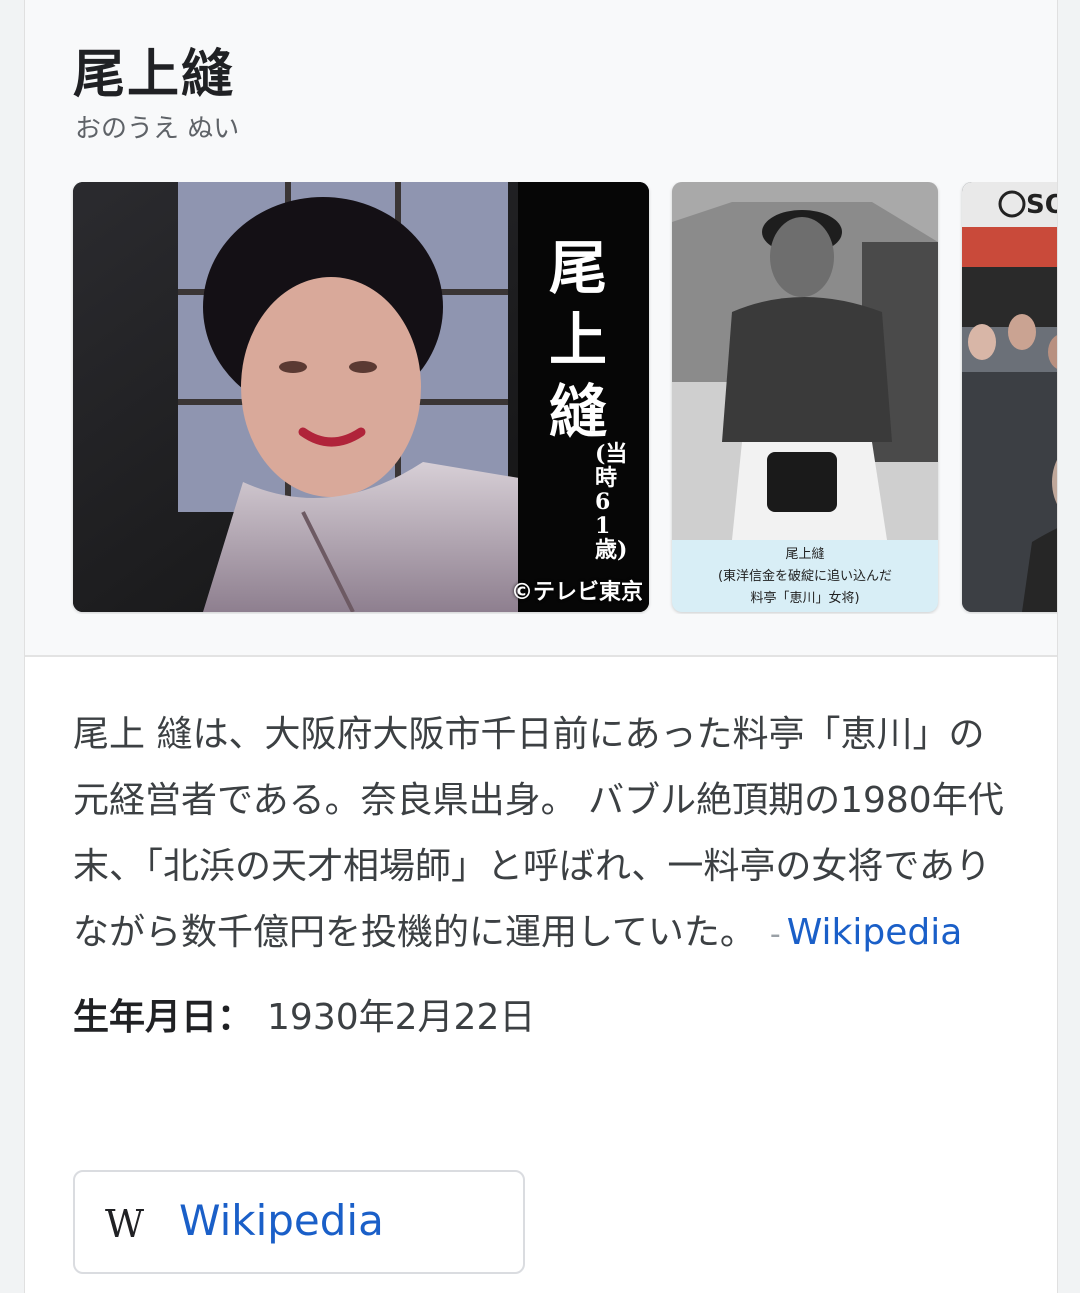  Describe the element at coordinates (157, 129) in the screenshot. I see `entity-reading: おのうえ ぬい` at that location.